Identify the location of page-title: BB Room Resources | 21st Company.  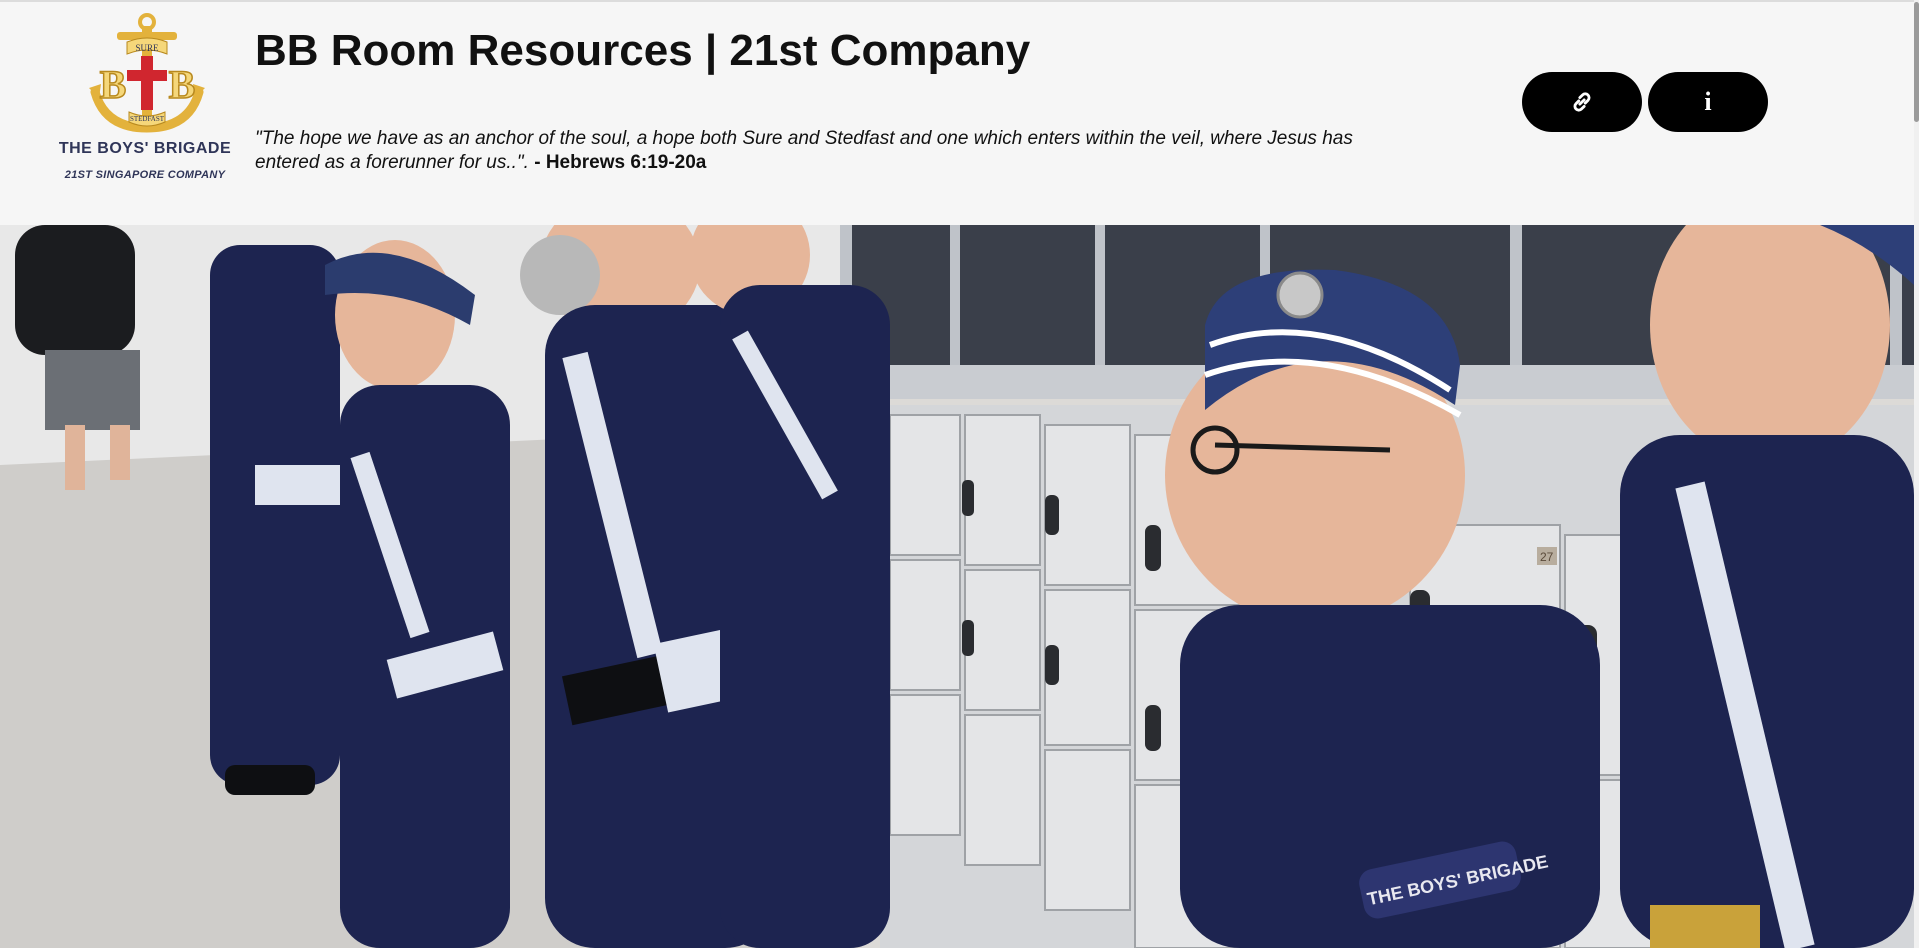
(643, 50).